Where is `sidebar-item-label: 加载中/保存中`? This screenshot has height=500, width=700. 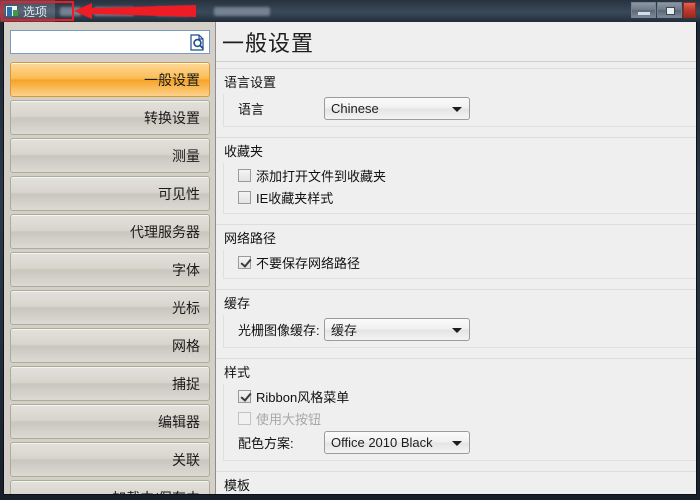 sidebar-item-label: 加载中/保存中 is located at coordinates (156, 491).